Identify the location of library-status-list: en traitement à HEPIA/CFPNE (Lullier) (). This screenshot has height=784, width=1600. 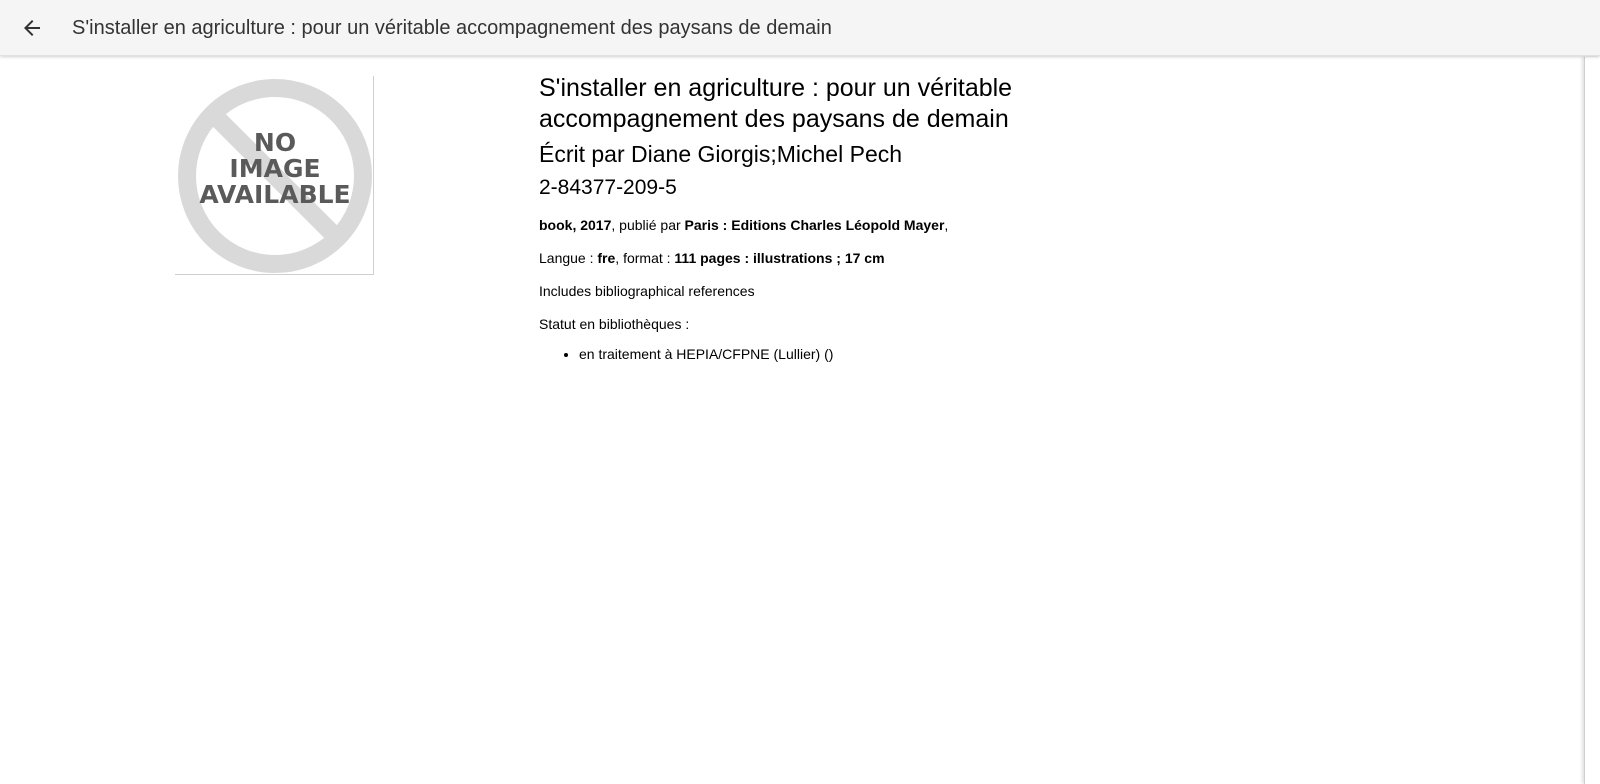
(819, 354).